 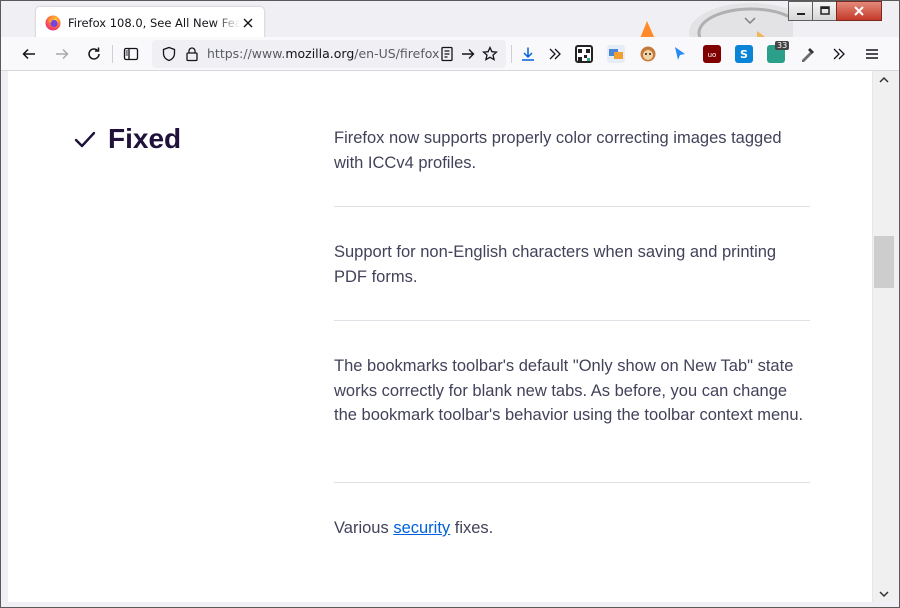 I want to click on close-icon, so click(x=248, y=23).